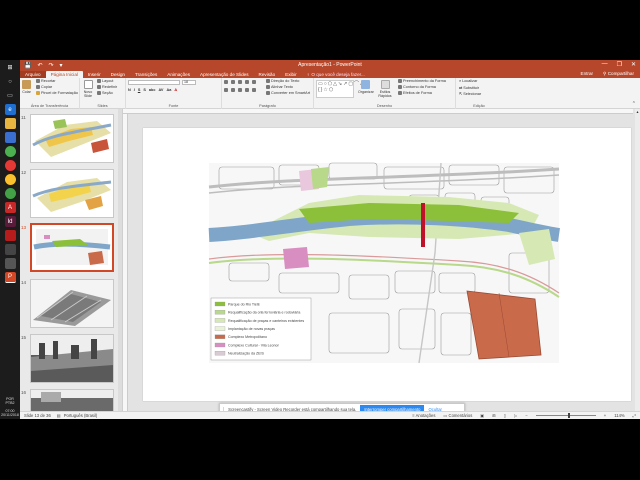 Image resolution: width=640 pixels, height=480 pixels. What do you see at coordinates (10, 207) in the screenshot?
I see `acrobat-icon: A` at bounding box center [10, 207].